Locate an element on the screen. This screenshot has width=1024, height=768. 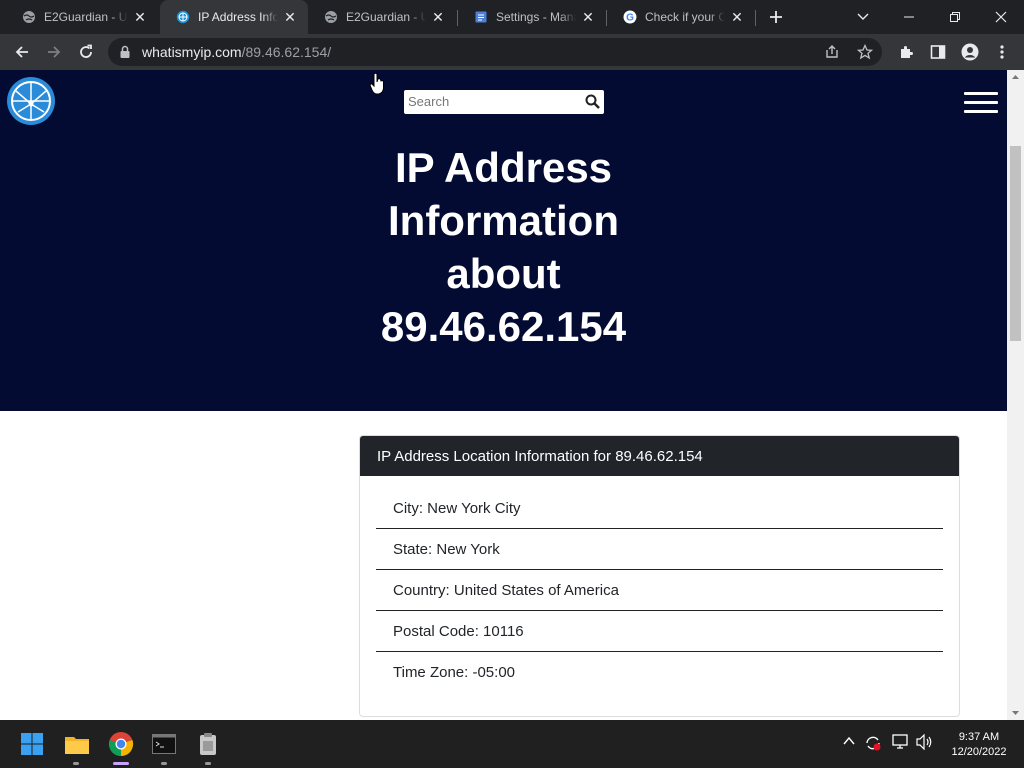
tab-title: Settings - Mana is located at coordinates (536, 17).